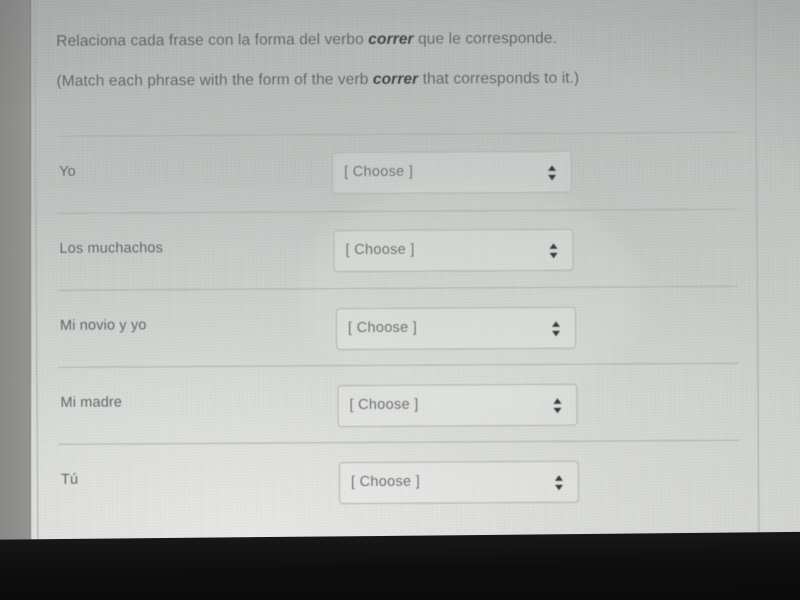 The image size is (800, 600). What do you see at coordinates (456, 328) in the screenshot?
I see `choose-dropdown-mi-novio-y-yo: [ Choose ]` at bounding box center [456, 328].